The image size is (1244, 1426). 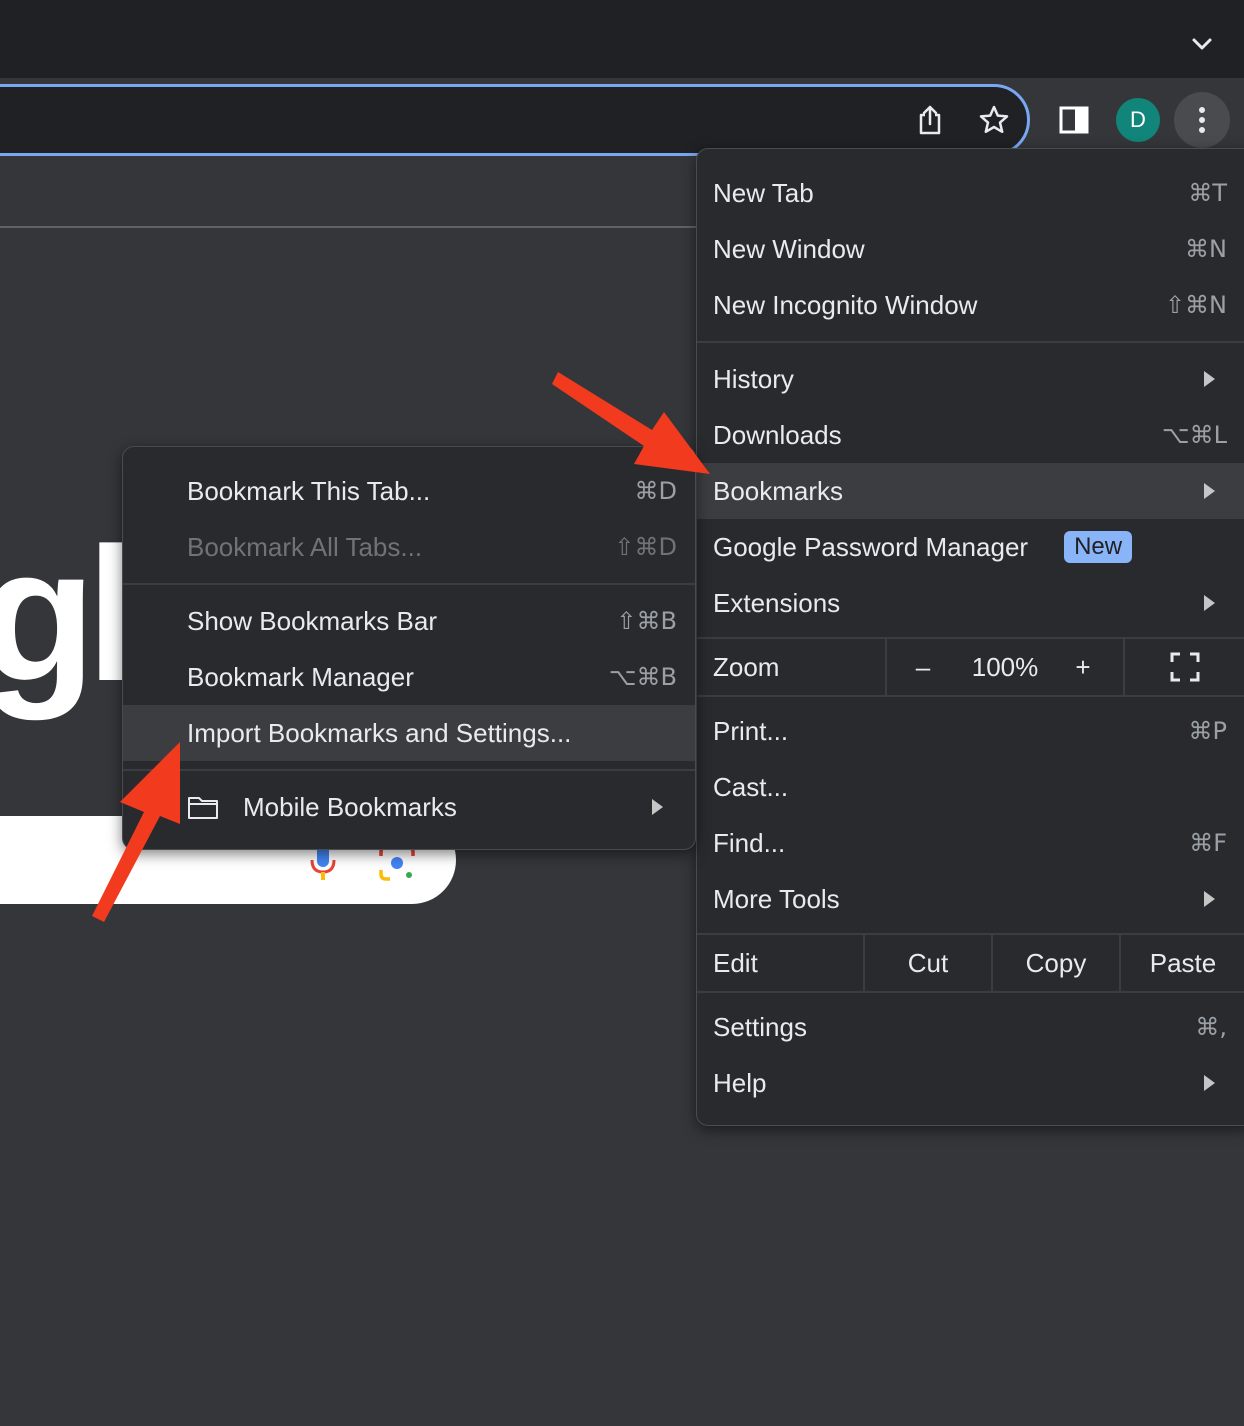 I want to click on menu-item-new-tab: New Tab ⌘T, so click(x=970, y=193).